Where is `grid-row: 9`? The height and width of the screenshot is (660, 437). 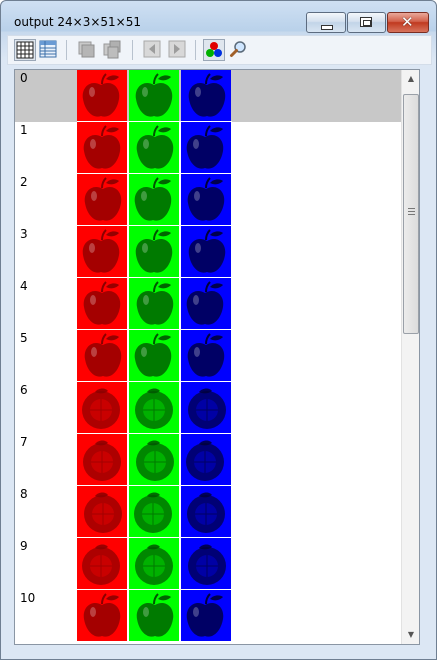
grid-row: 9 is located at coordinates (208, 564).